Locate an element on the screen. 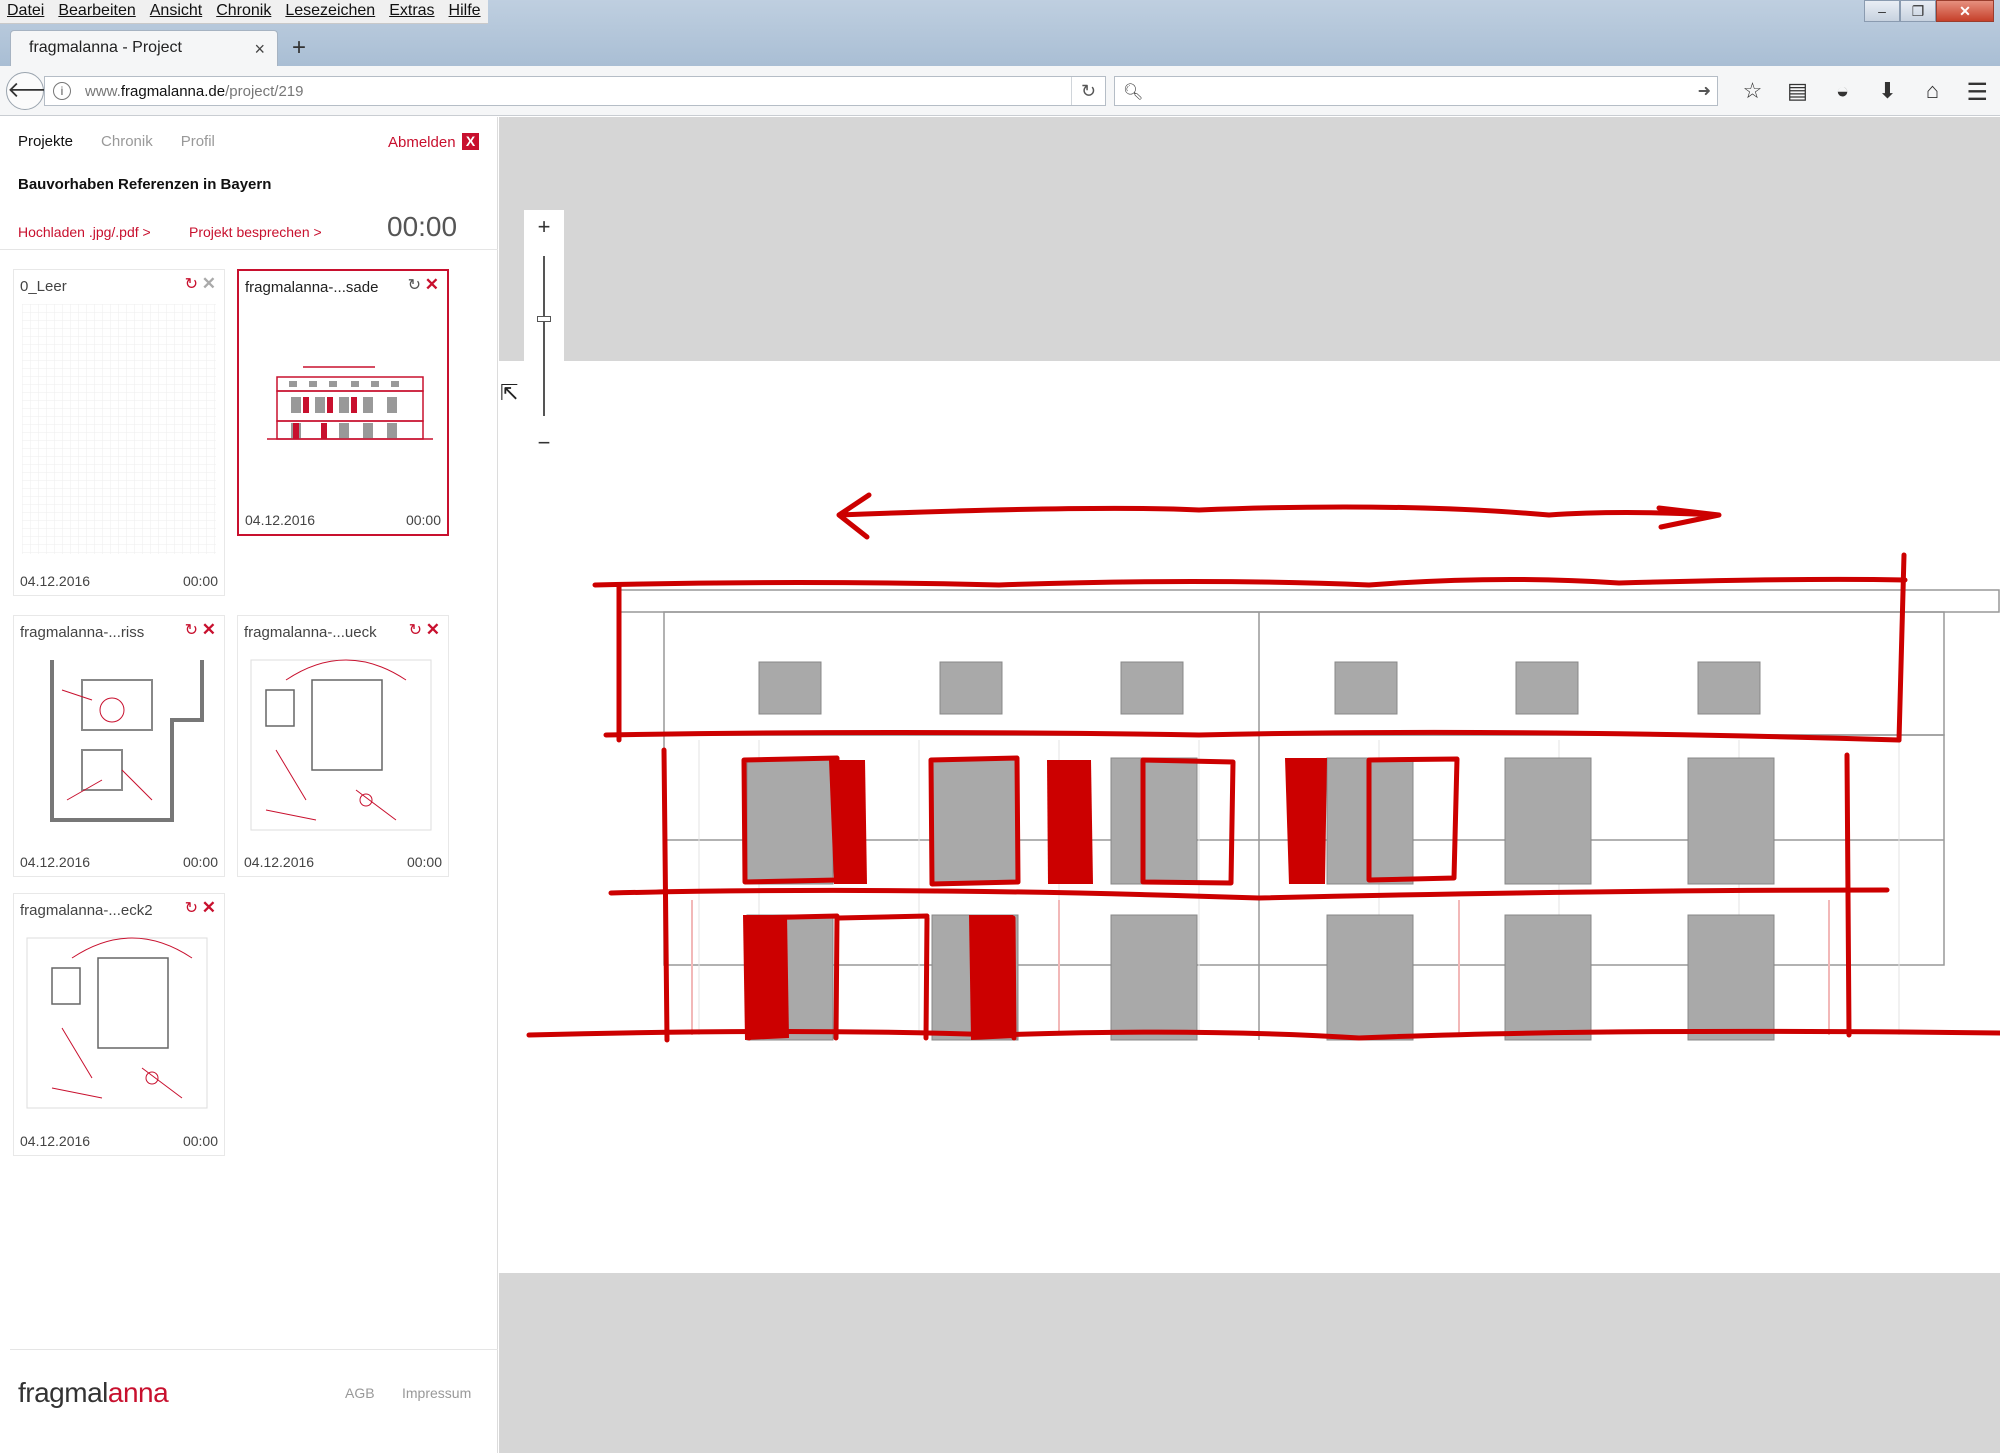  card-title: fragmalanna-...sade is located at coordinates (312, 287).